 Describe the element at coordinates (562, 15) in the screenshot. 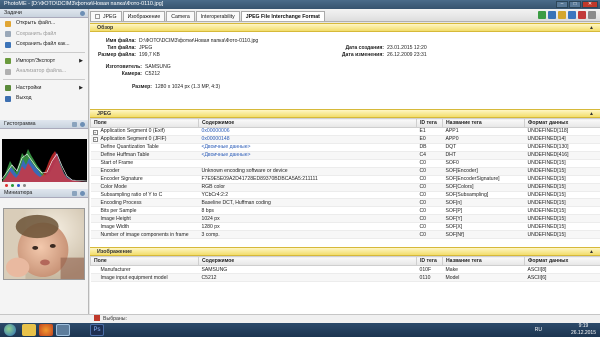

I see `folder-icon` at that location.